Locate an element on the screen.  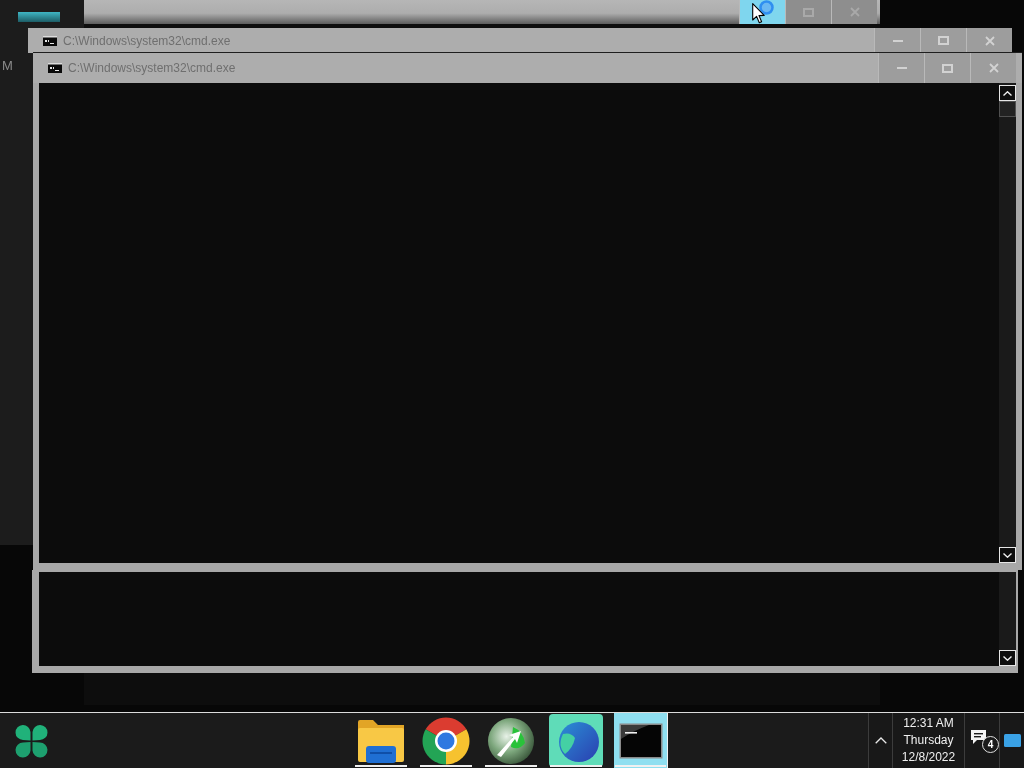
mouse-pointer-icon is located at coordinates (758, 13).